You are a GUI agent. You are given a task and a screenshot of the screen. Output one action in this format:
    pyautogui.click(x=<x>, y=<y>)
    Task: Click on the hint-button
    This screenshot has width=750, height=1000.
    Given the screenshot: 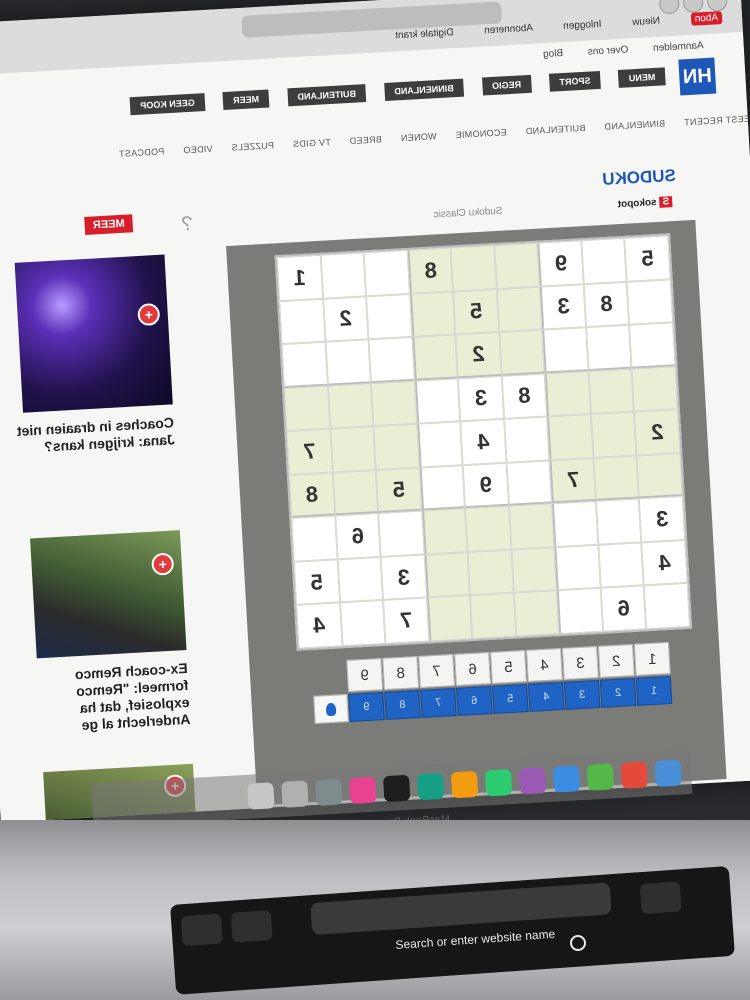 What is the action you would take?
    pyautogui.click(x=331, y=709)
    